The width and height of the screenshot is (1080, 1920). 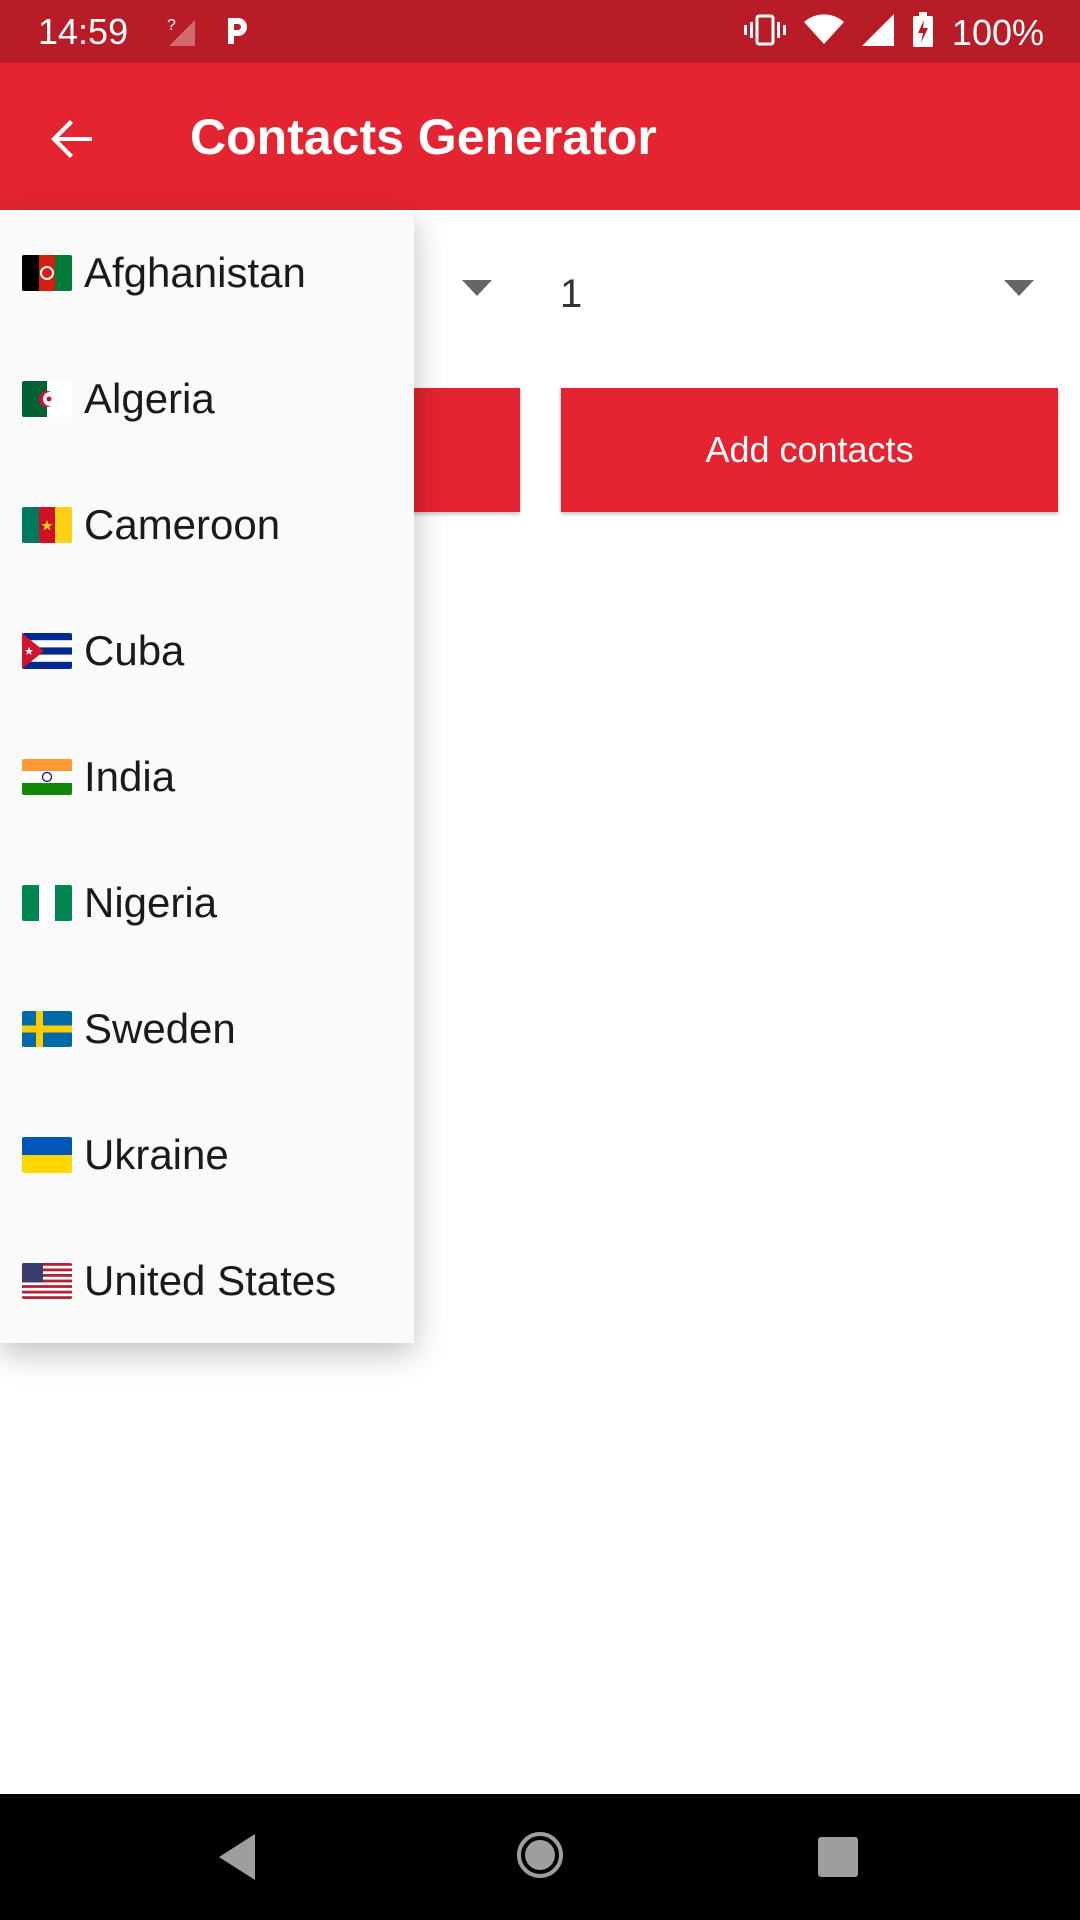 I want to click on arrow-back-icon, so click(x=71, y=139).